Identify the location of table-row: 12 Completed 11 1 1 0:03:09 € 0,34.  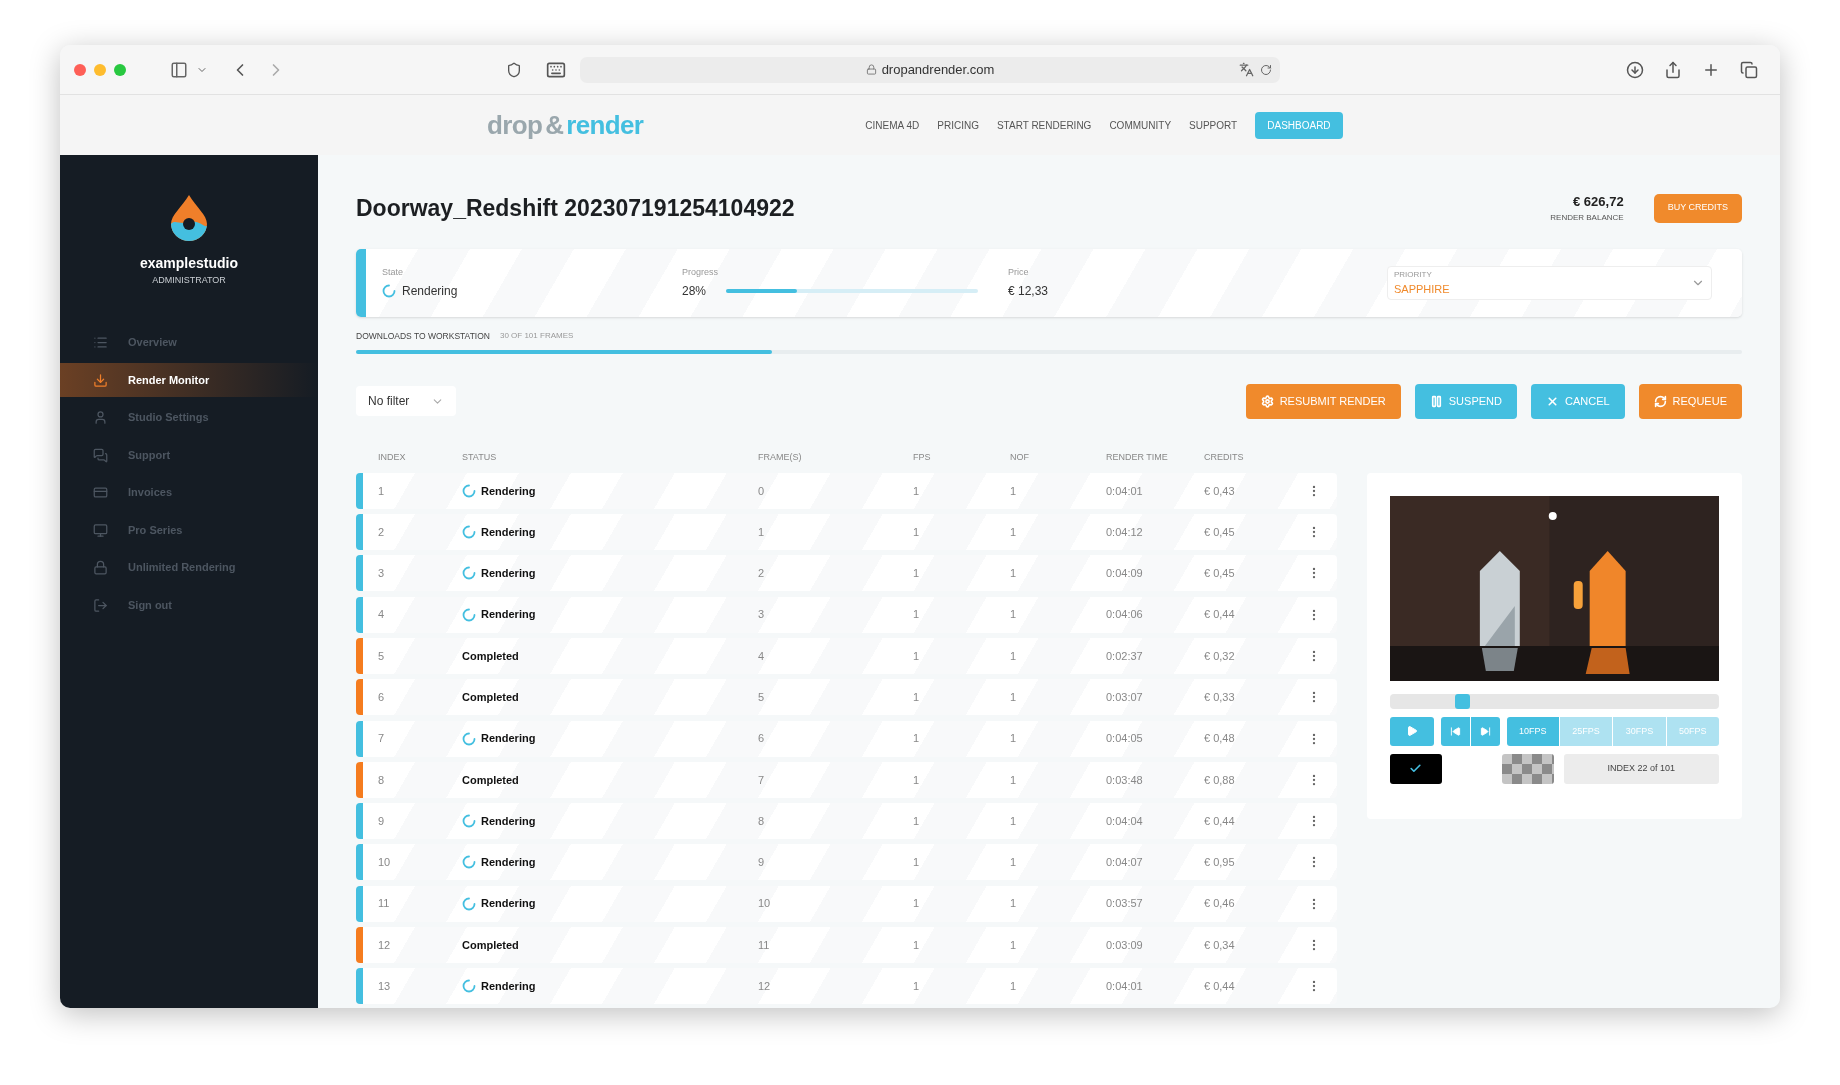
(846, 945).